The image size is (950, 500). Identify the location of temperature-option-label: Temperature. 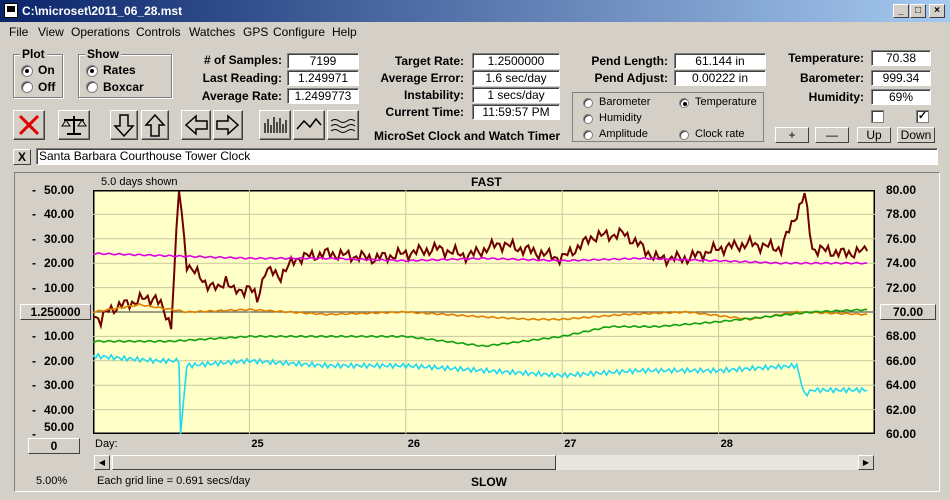
(726, 102).